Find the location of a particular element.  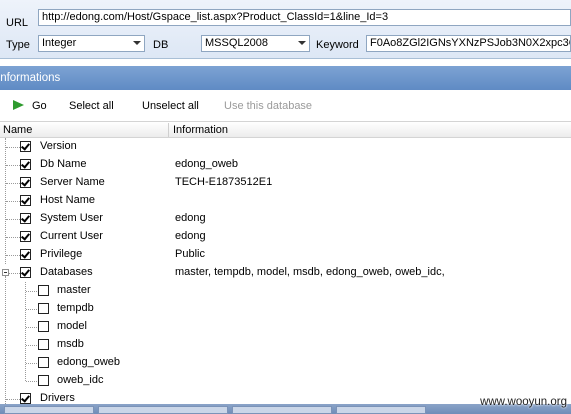

tree-item-info: edong_oweb is located at coordinates (207, 164).